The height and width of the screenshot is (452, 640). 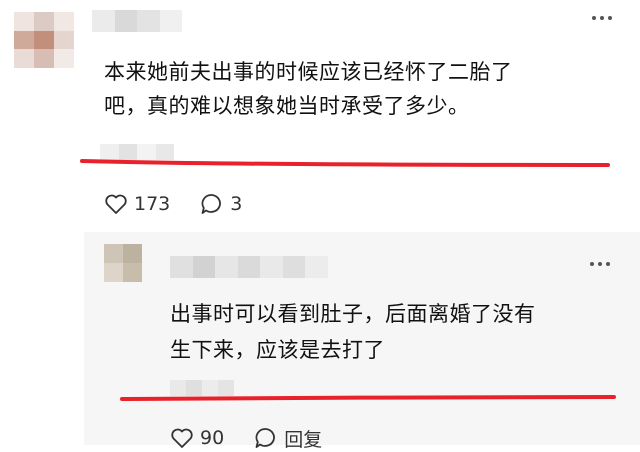 What do you see at coordinates (173, 204) in the screenshot?
I see `comment-actions: 173 3` at bounding box center [173, 204].